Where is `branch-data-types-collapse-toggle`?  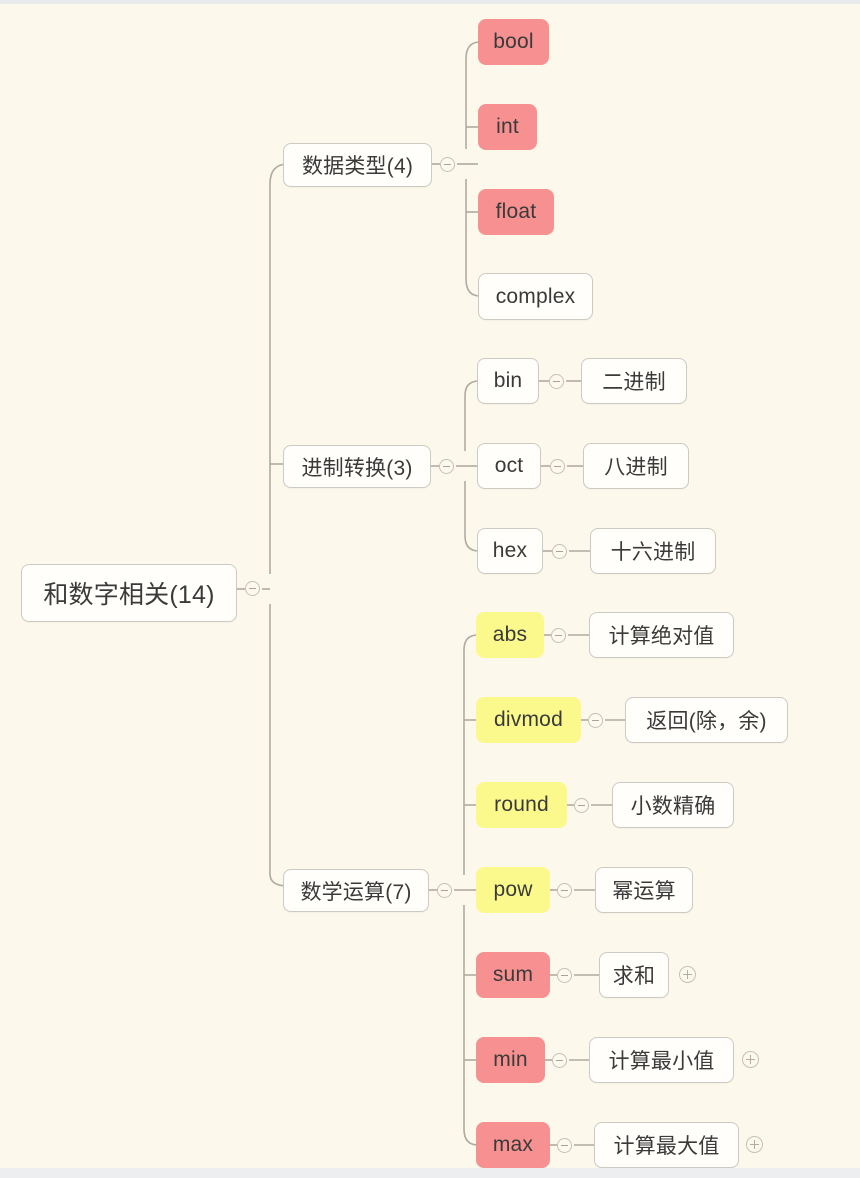
branch-data-types-collapse-toggle is located at coordinates (447, 164).